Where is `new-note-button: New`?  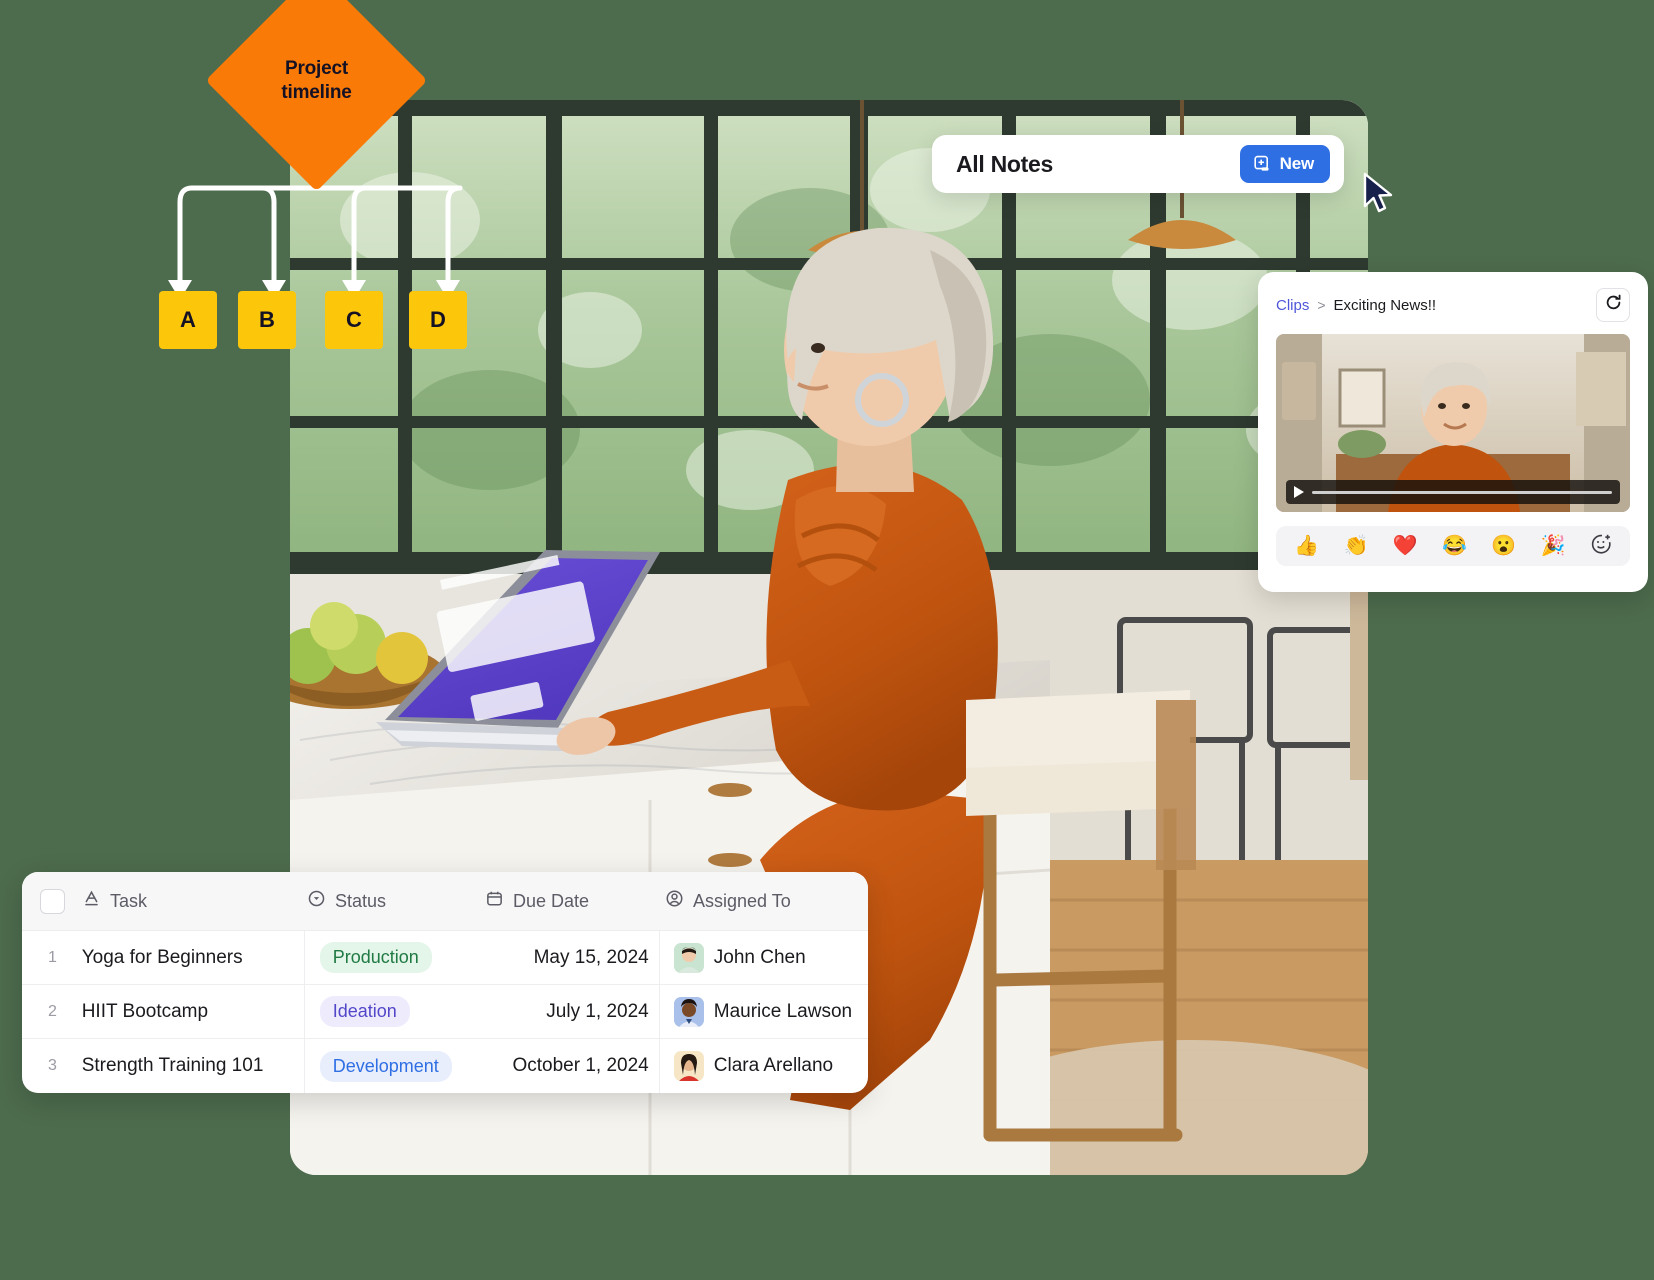 new-note-button: New is located at coordinates (1284, 164).